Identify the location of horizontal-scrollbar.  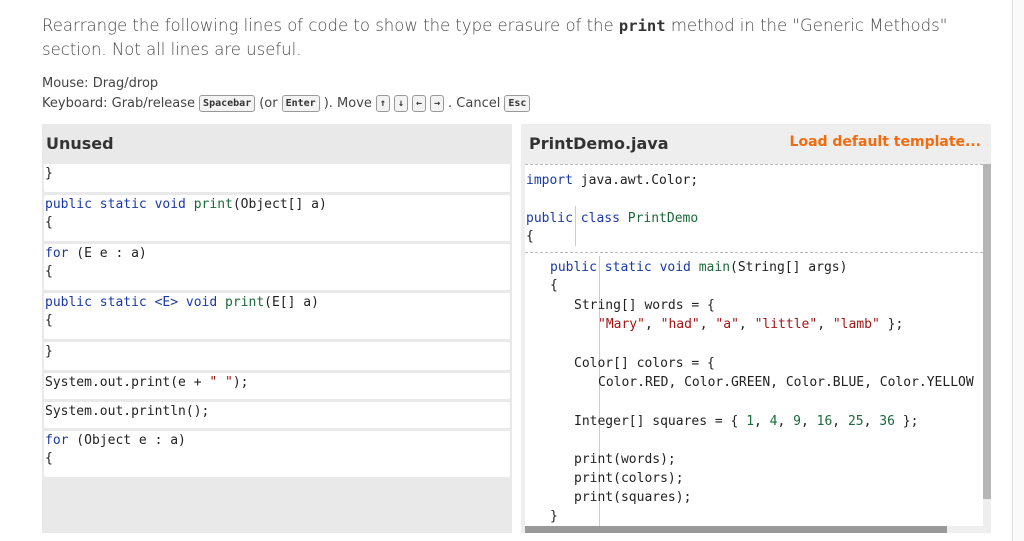
(736, 529).